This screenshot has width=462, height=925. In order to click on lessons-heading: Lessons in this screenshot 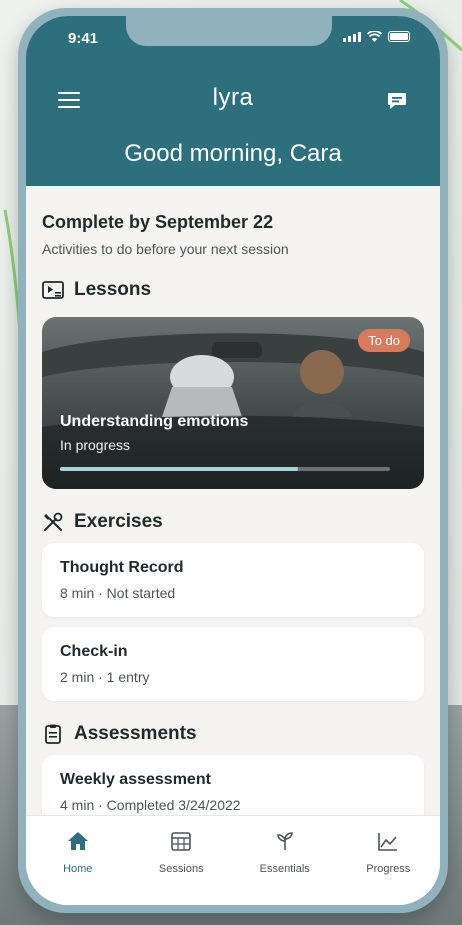, I will do `click(233, 290)`.